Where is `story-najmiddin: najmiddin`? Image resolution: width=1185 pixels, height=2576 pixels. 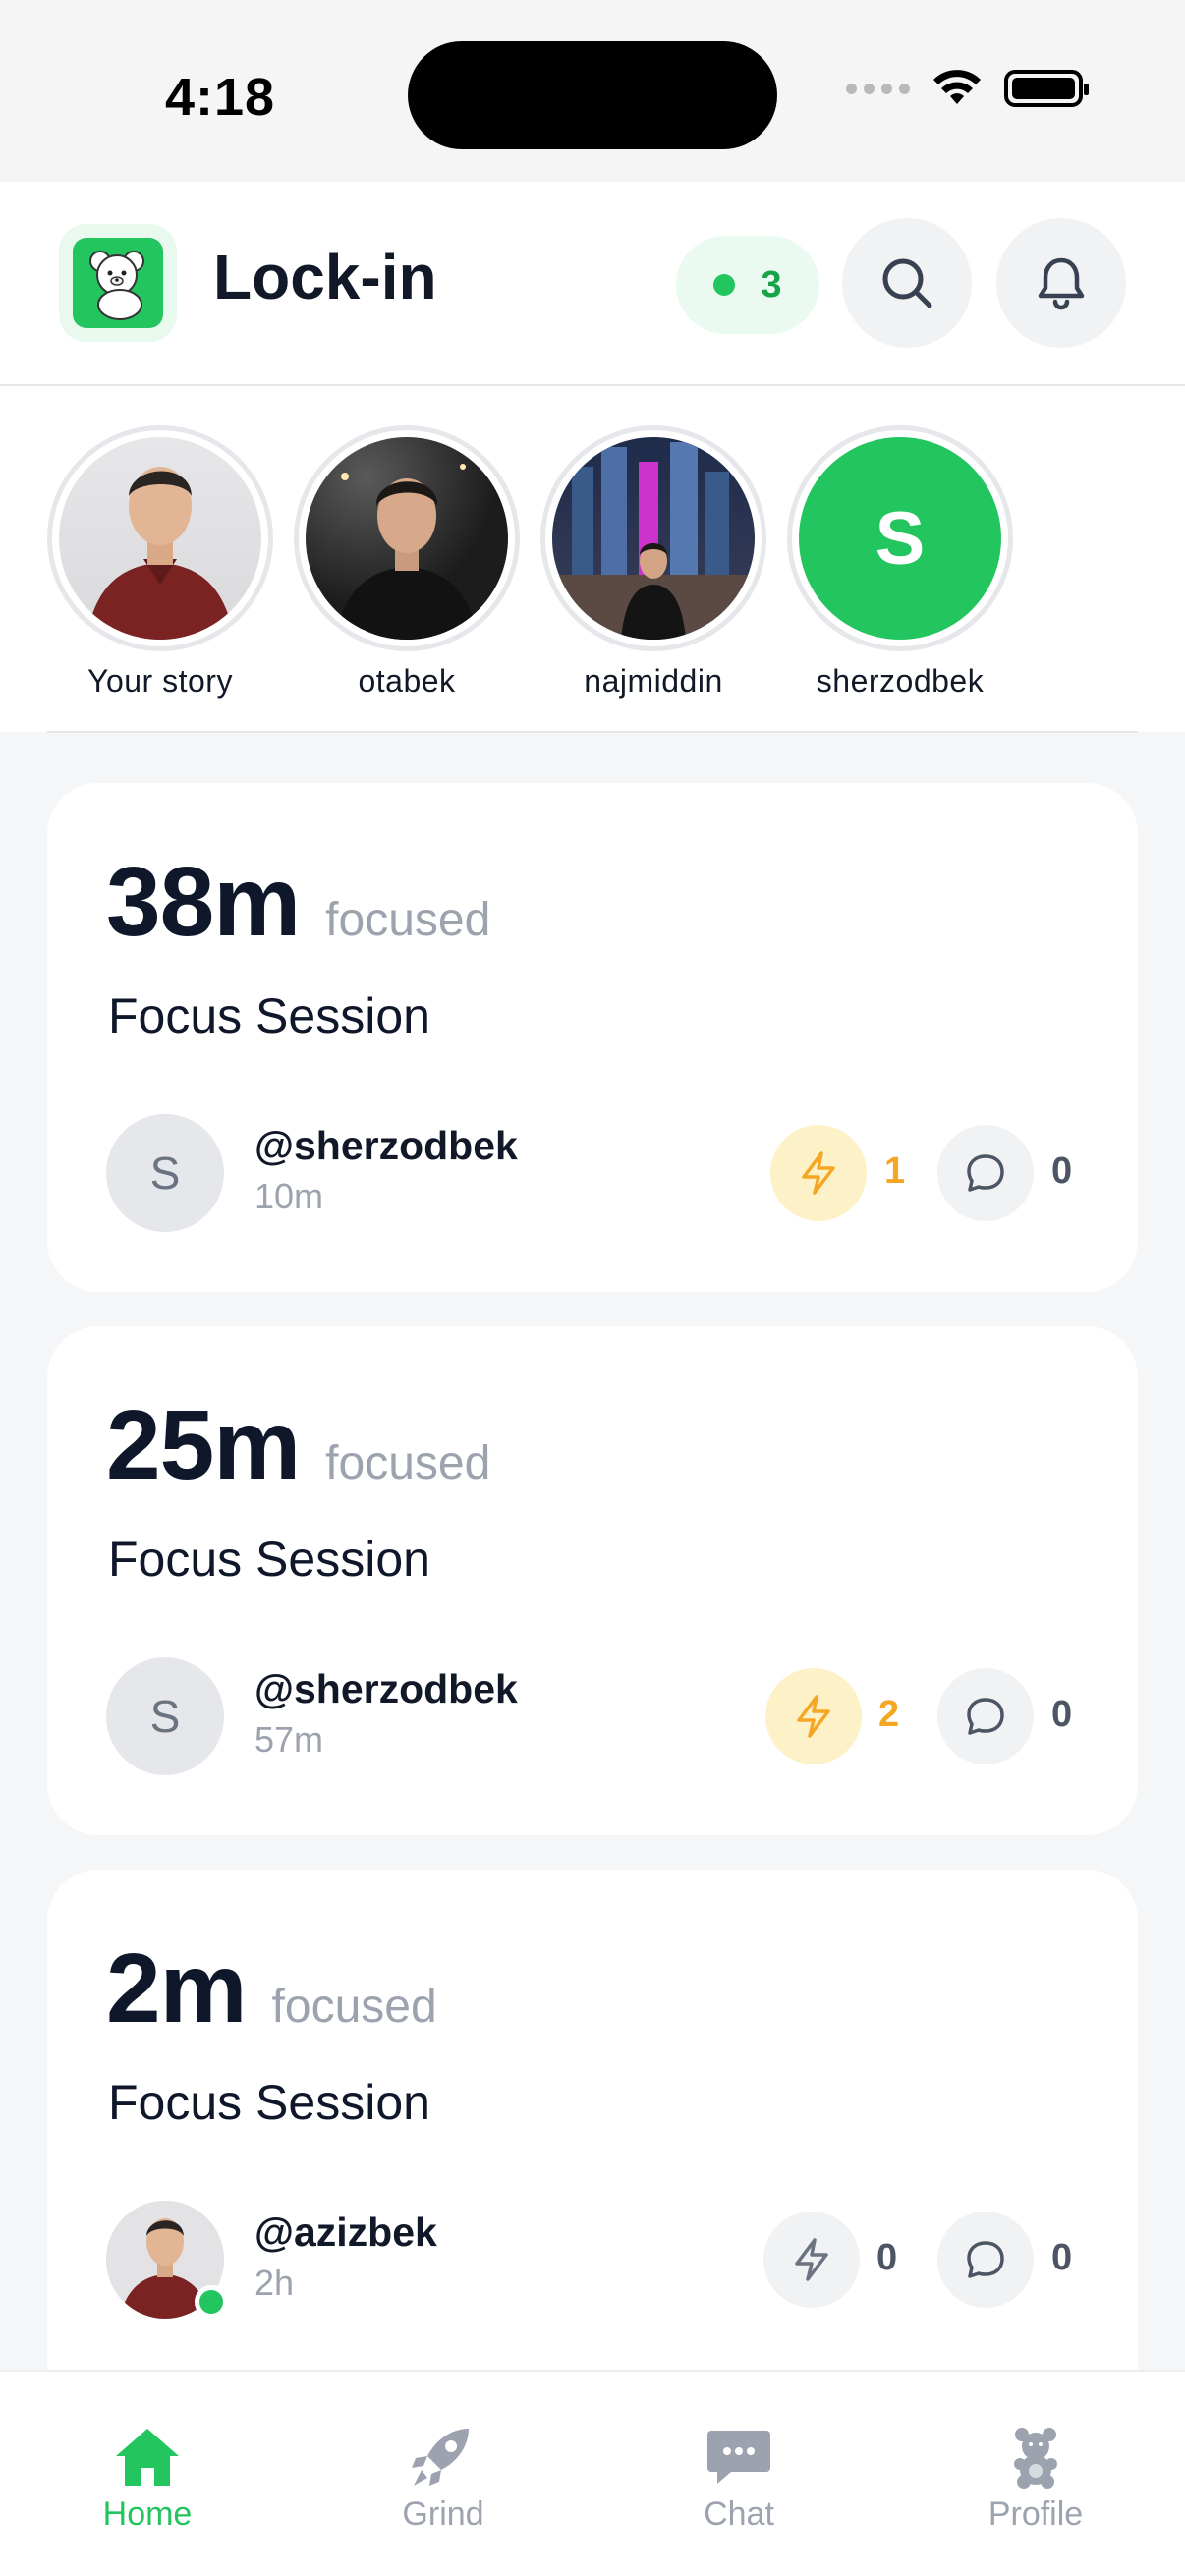 story-najmiddin: najmiddin is located at coordinates (653, 562).